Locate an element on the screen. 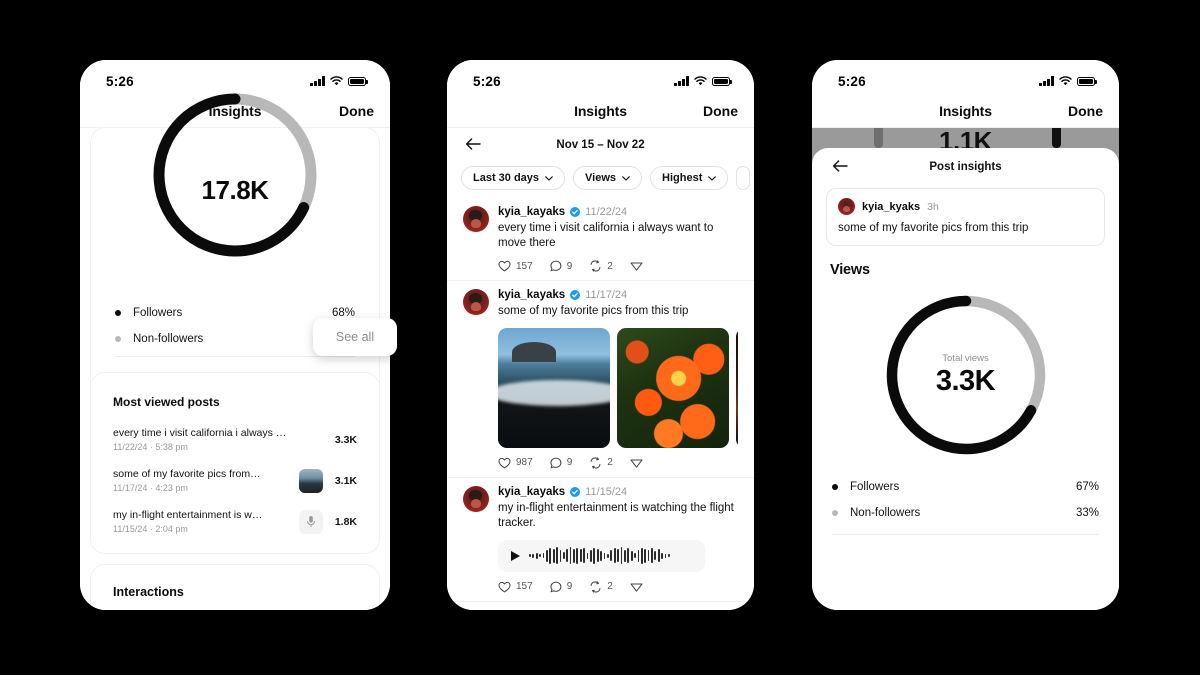 The height and width of the screenshot is (675, 1200). most-viewed-count-1: 3.3K is located at coordinates (345, 439).